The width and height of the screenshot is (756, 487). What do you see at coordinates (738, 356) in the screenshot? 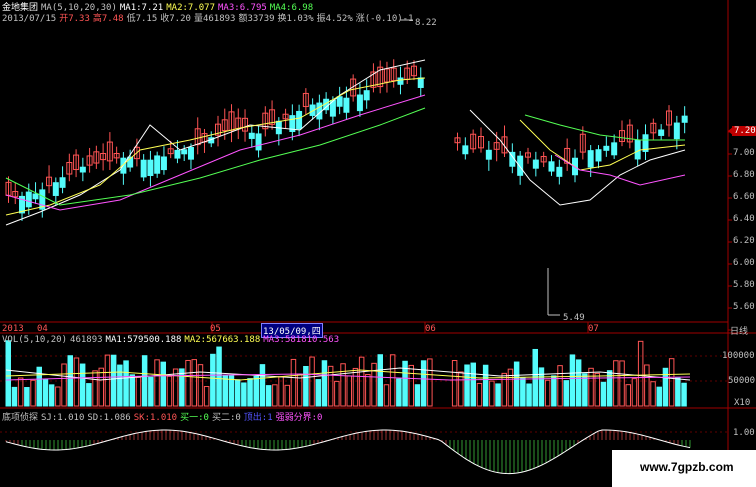
I see `volume-tick: 100000` at bounding box center [738, 356].